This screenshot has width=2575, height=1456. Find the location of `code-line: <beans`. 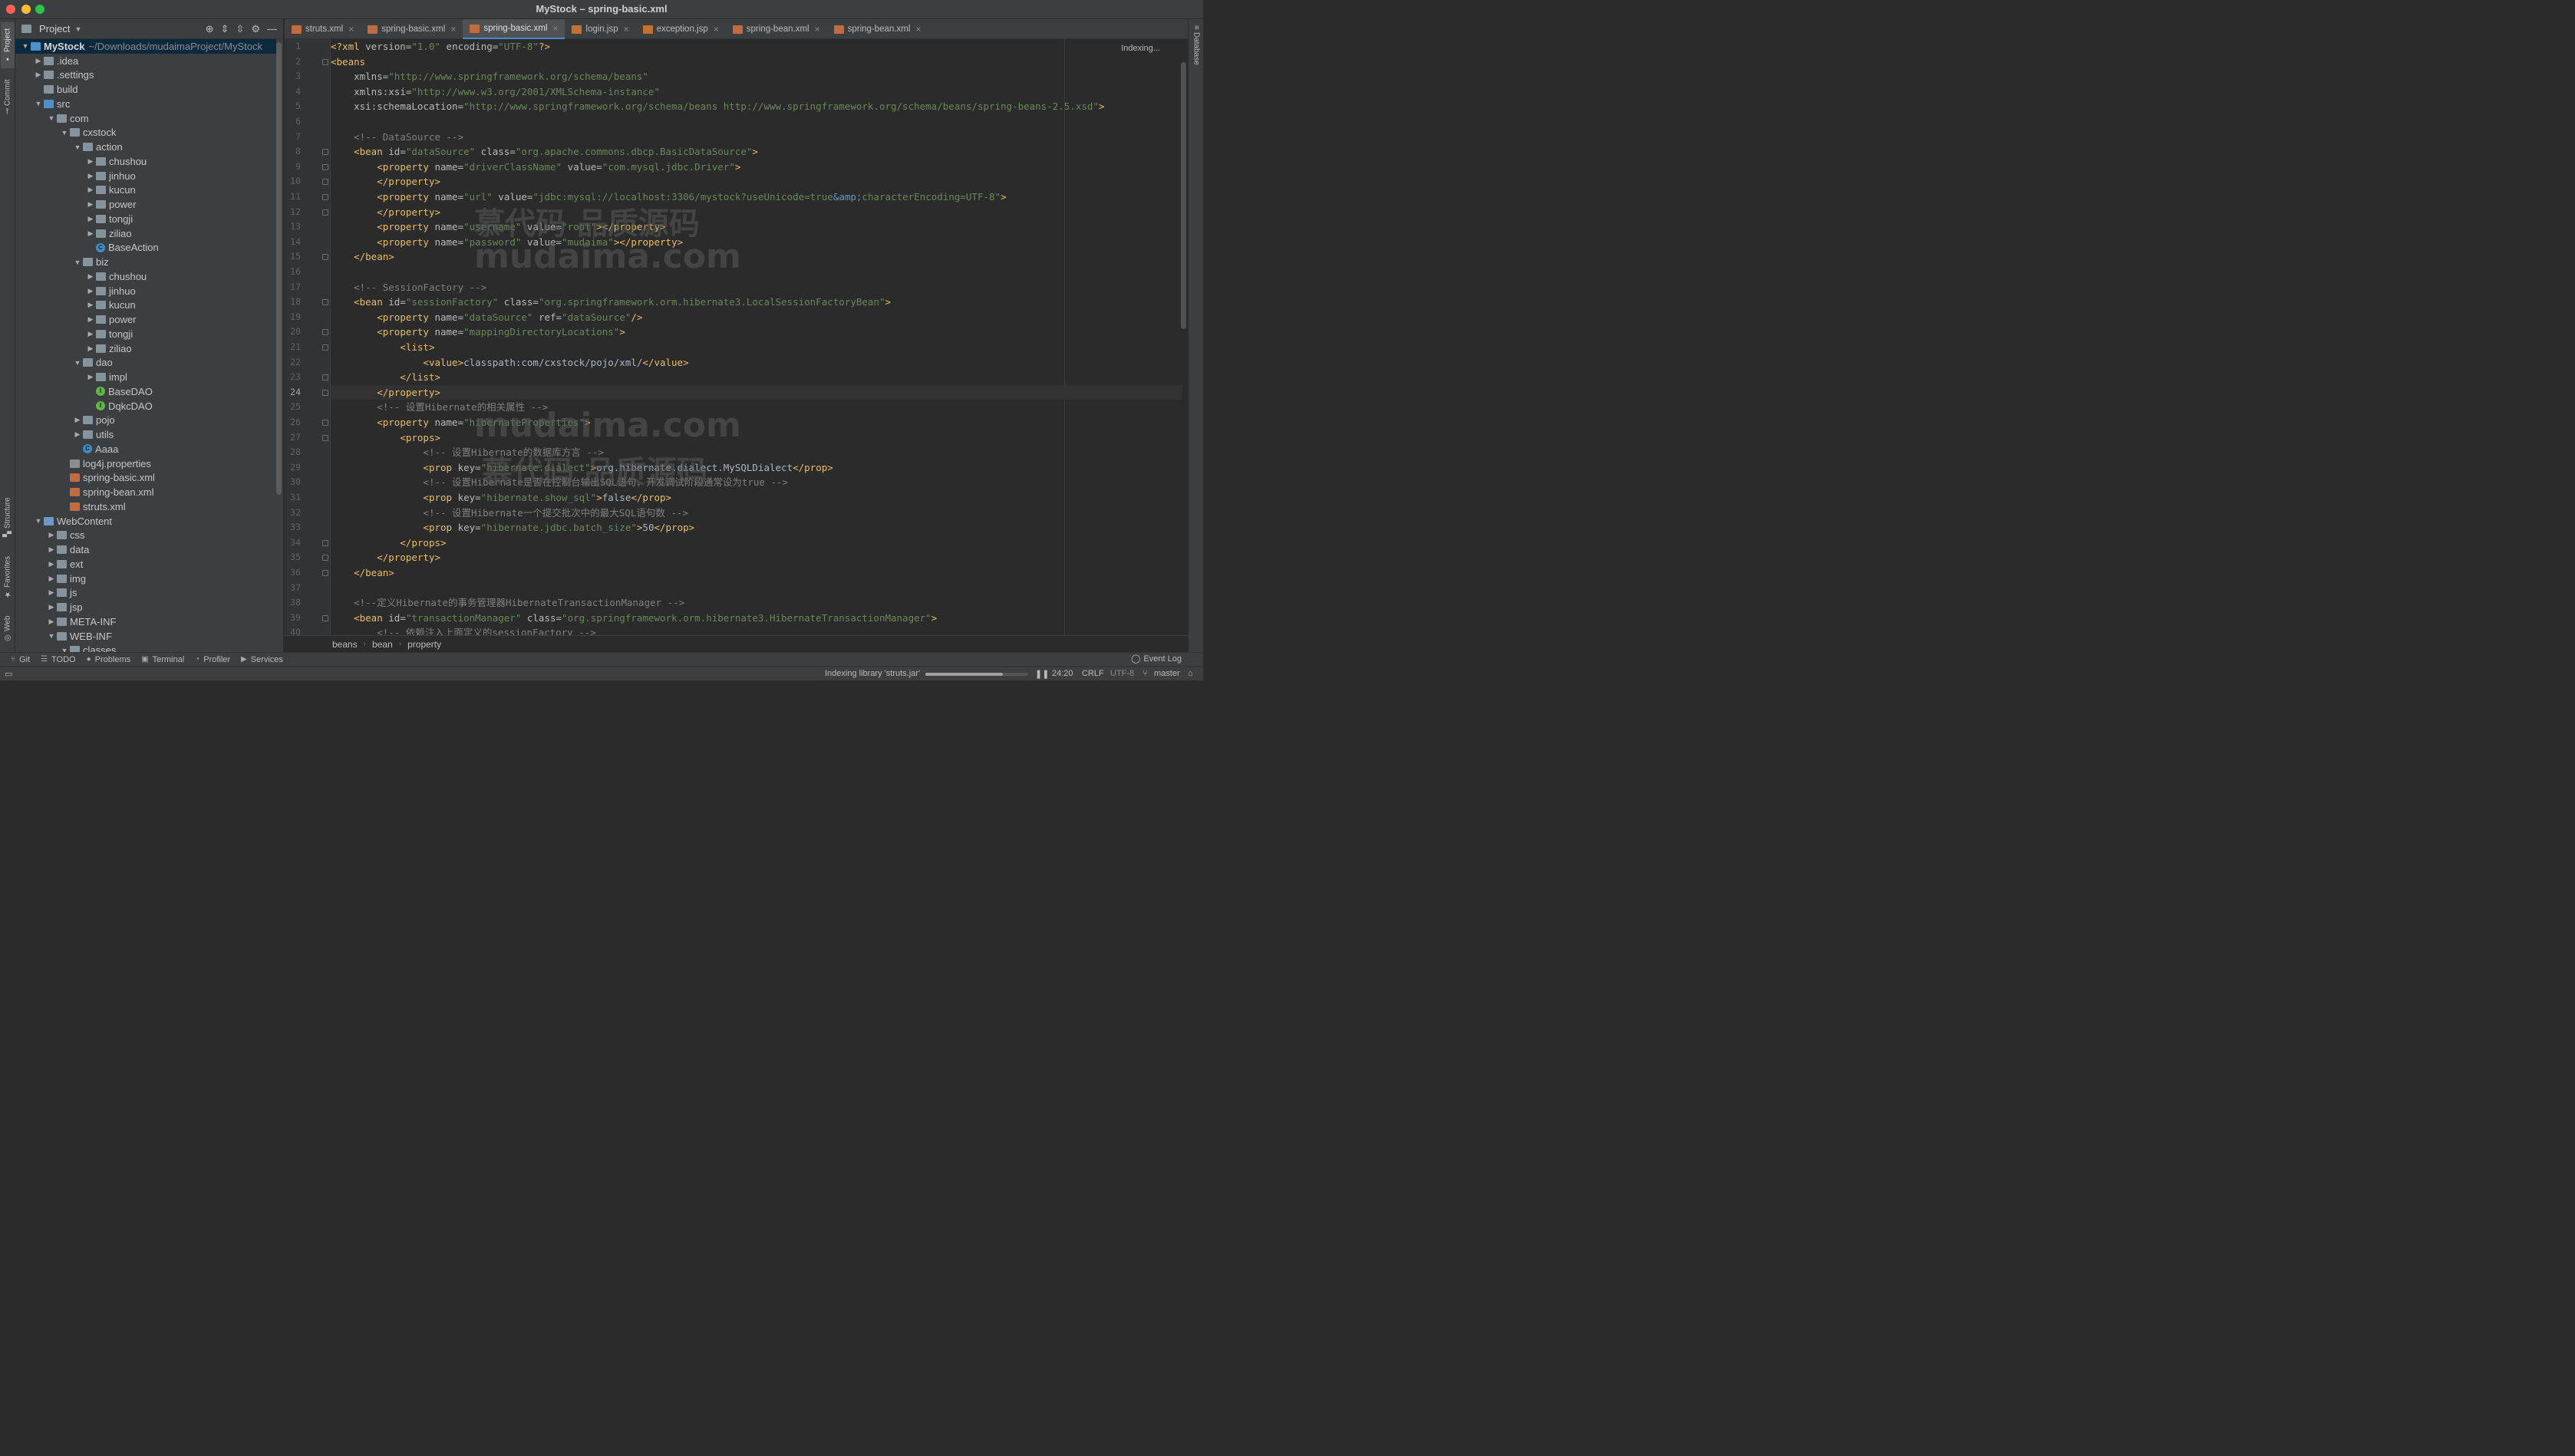

code-line: <beans is located at coordinates (348, 62).